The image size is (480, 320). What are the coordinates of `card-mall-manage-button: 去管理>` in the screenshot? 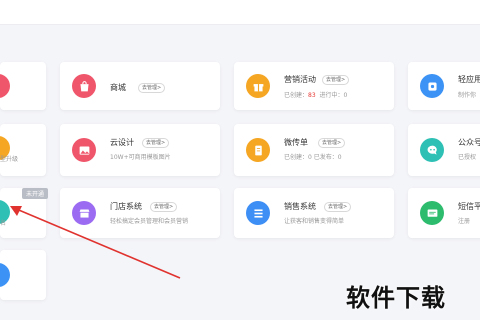 It's located at (152, 88).